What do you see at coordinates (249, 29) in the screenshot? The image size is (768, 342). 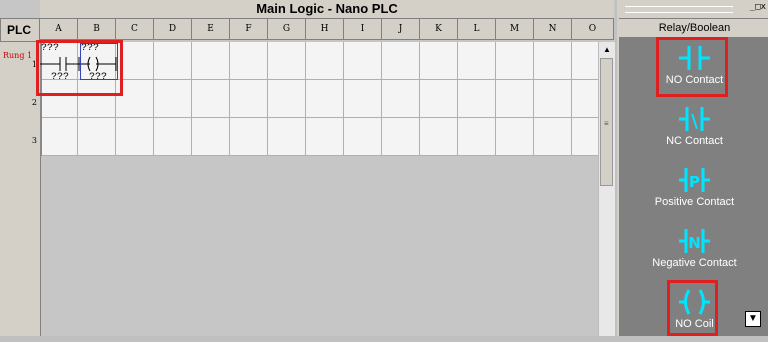 I see `column-header-f: F` at bounding box center [249, 29].